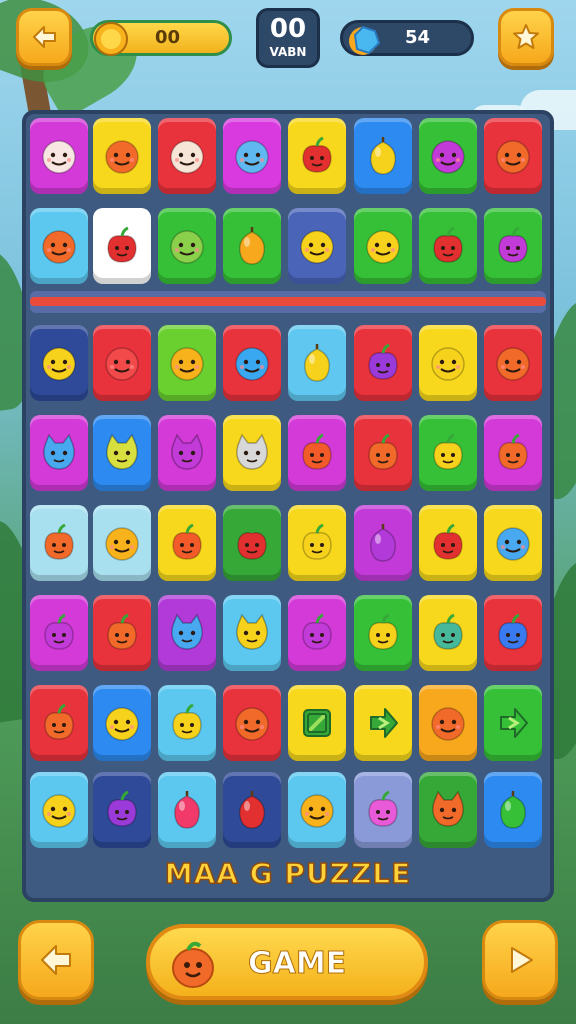 The image size is (576, 1024). What do you see at coordinates (365, 40) in the screenshot?
I see `gem-icon` at bounding box center [365, 40].